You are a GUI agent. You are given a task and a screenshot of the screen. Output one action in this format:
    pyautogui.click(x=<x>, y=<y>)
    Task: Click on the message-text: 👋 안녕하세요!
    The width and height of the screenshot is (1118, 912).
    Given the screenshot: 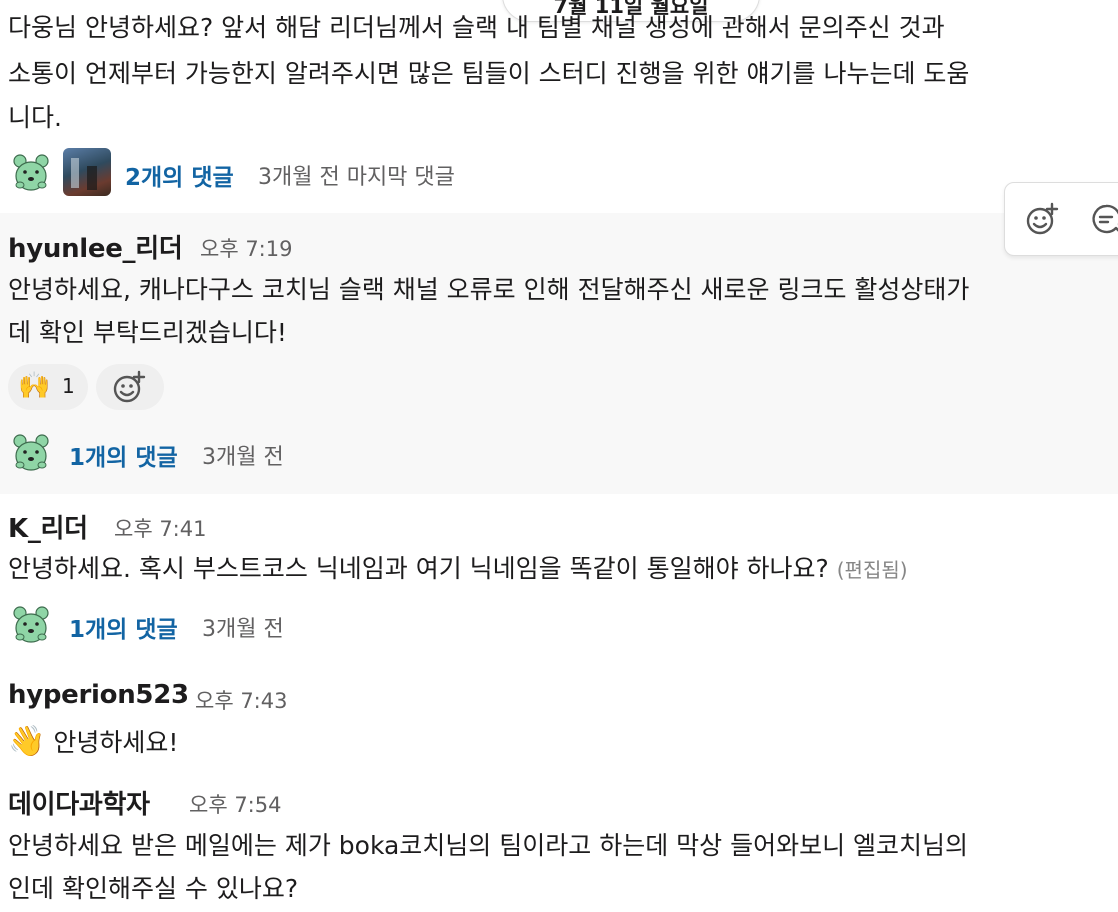 What is the action you would take?
    pyautogui.click(x=93, y=742)
    